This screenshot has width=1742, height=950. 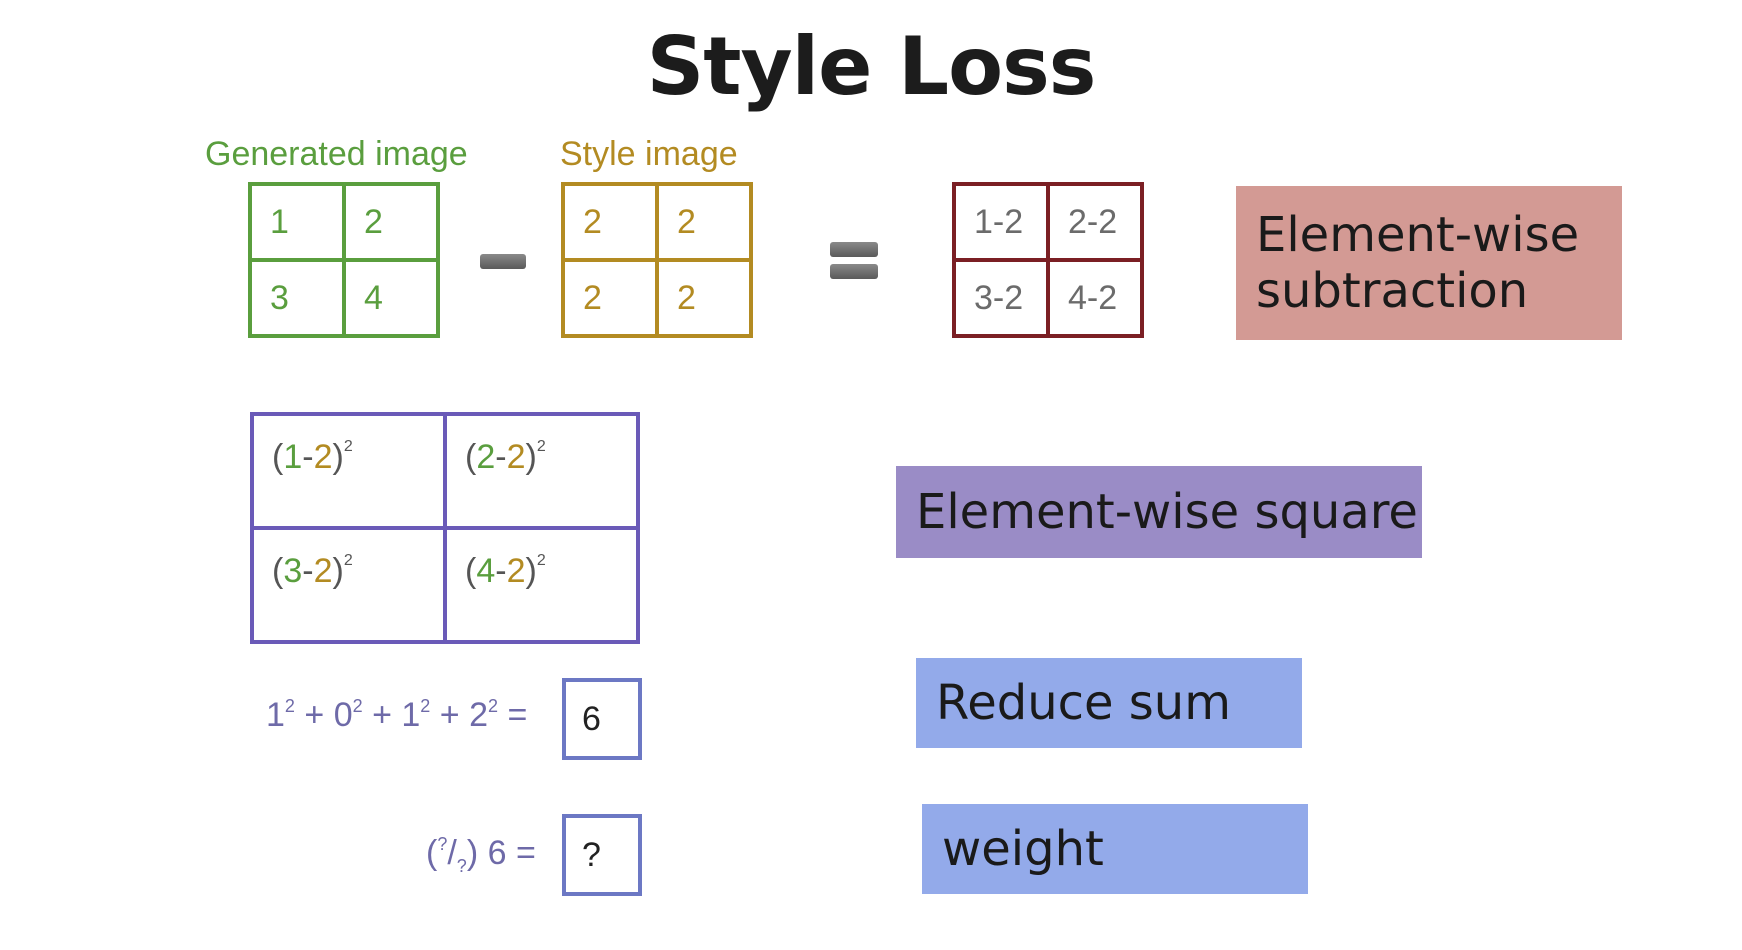 What do you see at coordinates (461, 866) in the screenshot?
I see `weight-denominator: ?` at bounding box center [461, 866].